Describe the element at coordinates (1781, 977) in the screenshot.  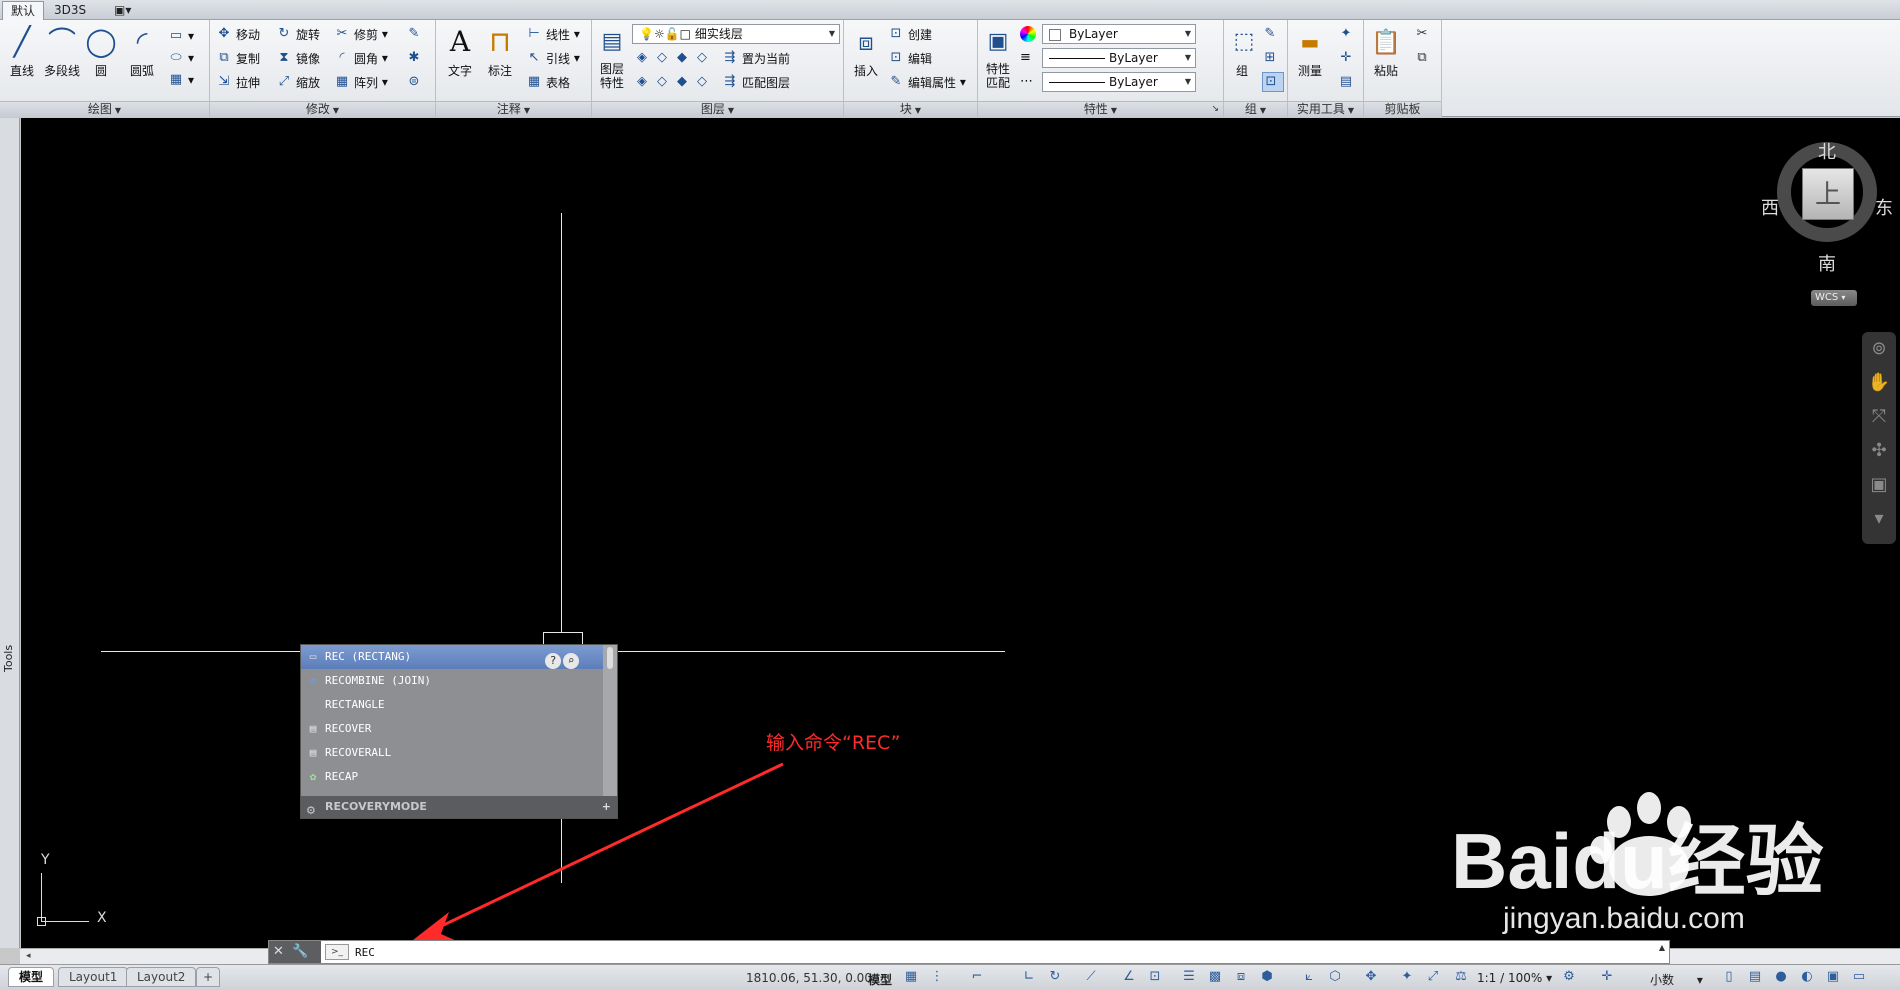
I see `isolate-objects-icon: ●` at that location.